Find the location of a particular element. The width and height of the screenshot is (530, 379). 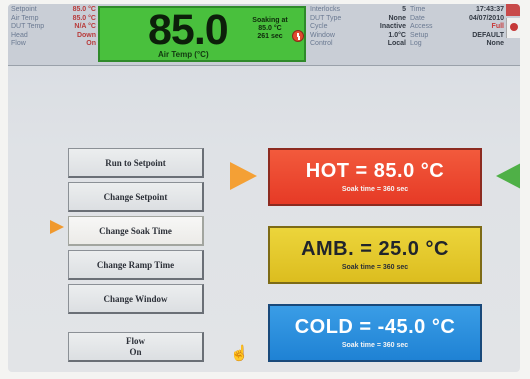

readout-value: 85.0 is located at coordinates (188, 30).